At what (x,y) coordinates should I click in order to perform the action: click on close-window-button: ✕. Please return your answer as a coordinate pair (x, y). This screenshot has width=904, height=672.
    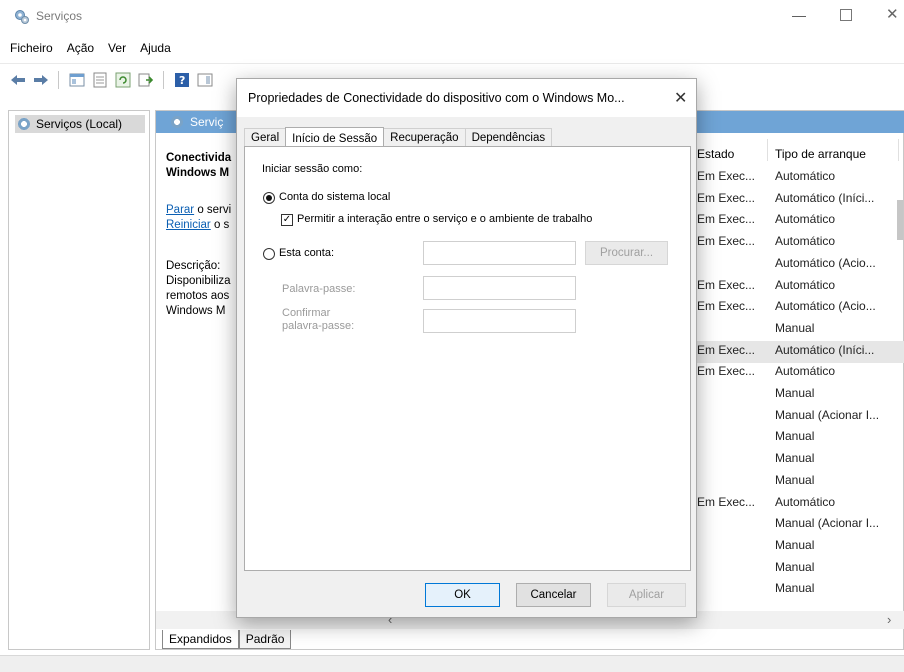
    Looking at the image, I should click on (895, 15).